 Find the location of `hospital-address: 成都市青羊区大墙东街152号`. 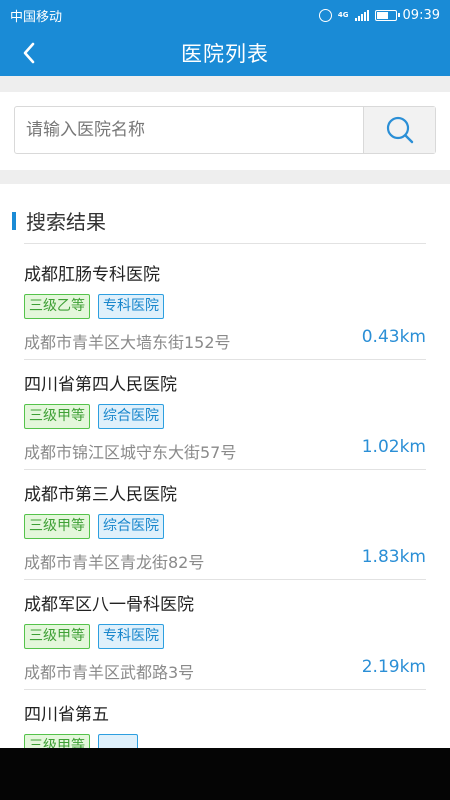

hospital-address: 成都市青羊区大墙东街152号 is located at coordinates (127, 342).